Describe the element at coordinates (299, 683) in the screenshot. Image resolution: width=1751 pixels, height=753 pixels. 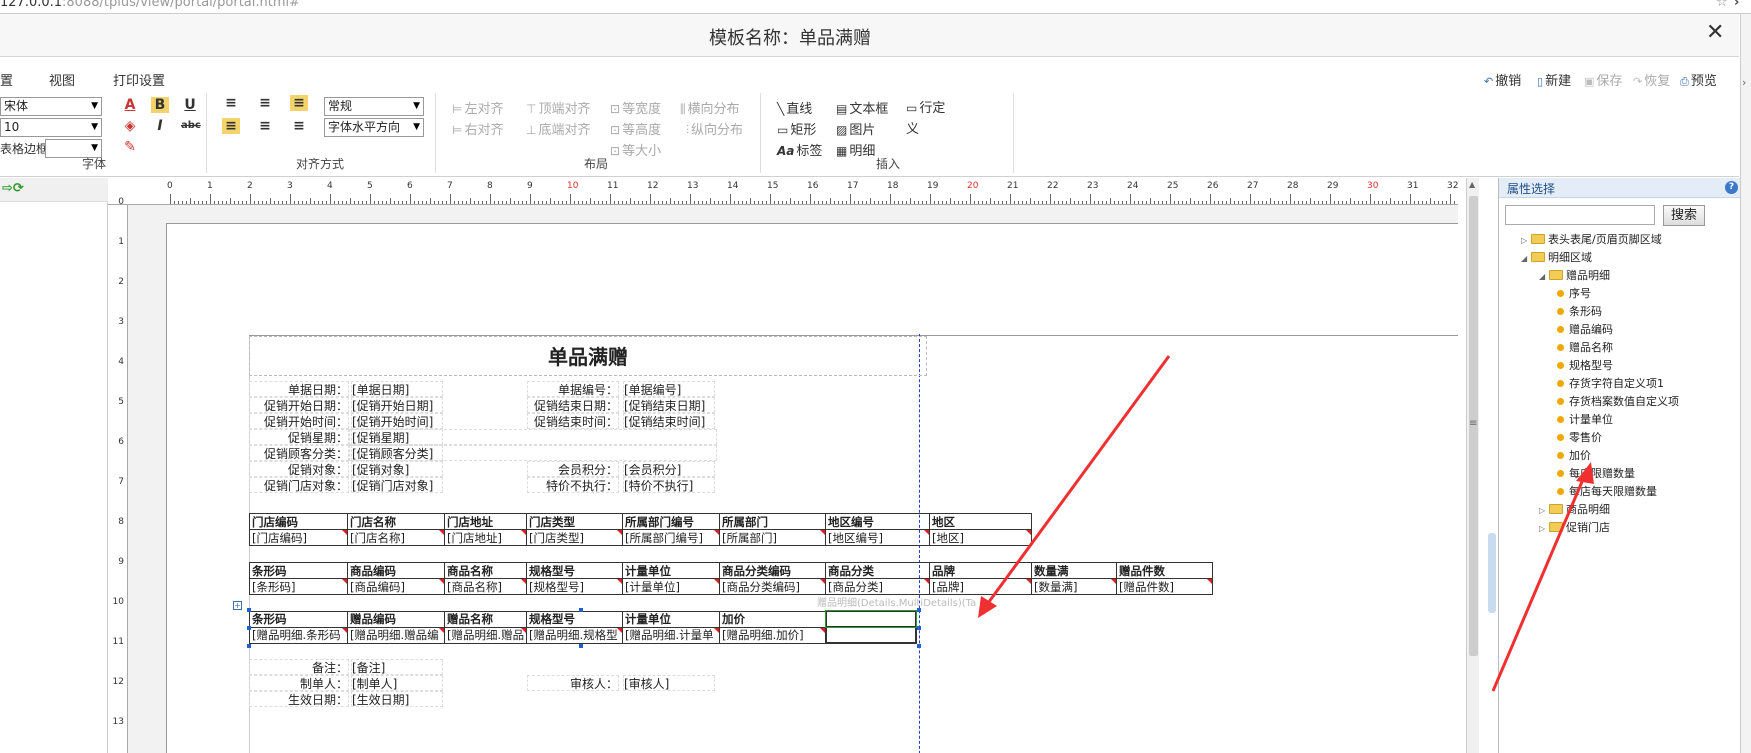
I see `footer-label: 制单人：` at that location.